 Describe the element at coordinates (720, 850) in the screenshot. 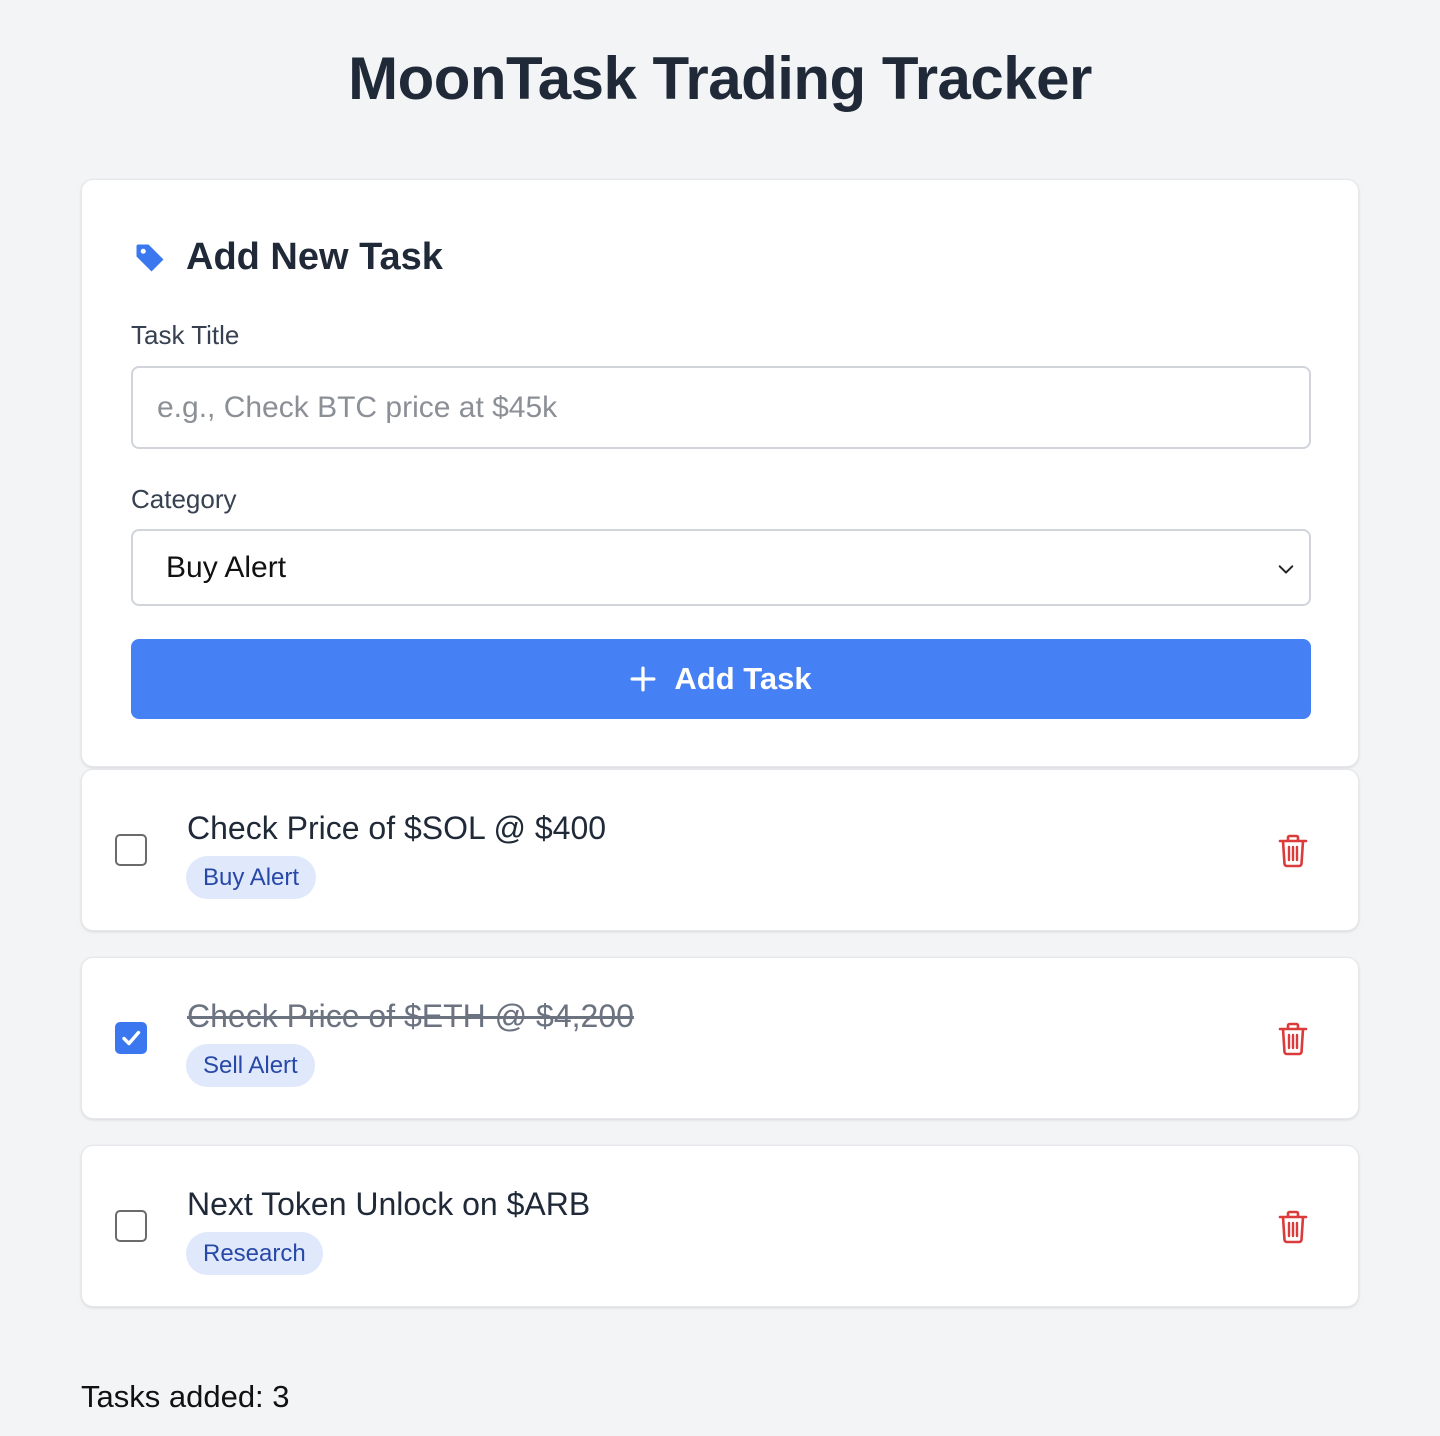

I see `task-item: Check Price of $SOL @ $400 Buy Alert` at that location.